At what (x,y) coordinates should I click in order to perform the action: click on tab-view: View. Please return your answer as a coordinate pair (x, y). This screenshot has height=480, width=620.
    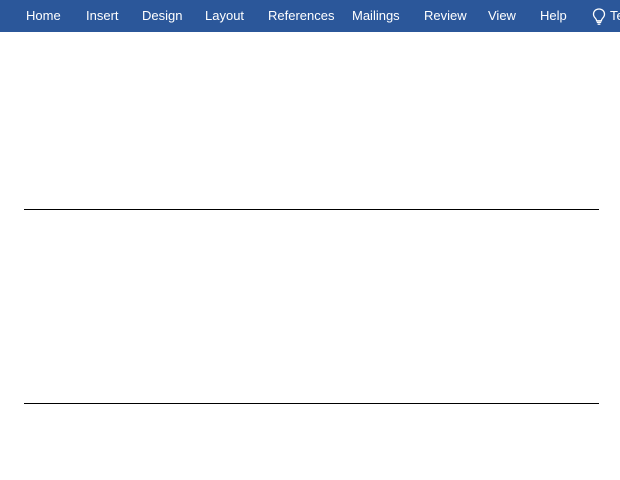
    Looking at the image, I should click on (502, 16).